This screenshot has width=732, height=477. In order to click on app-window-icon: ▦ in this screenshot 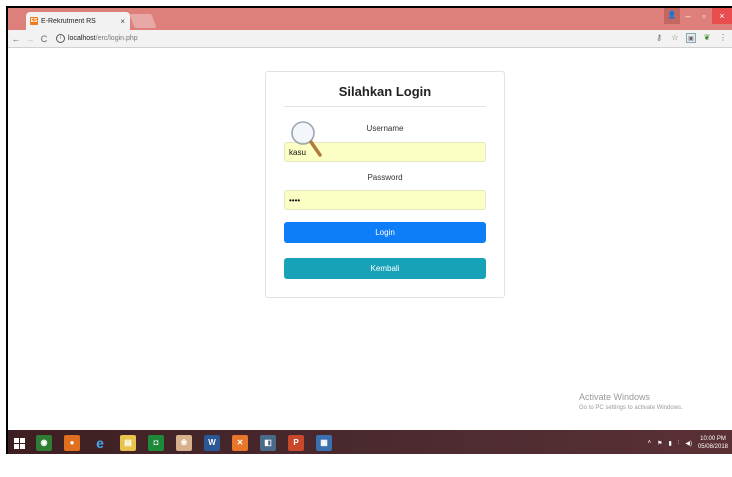, I will do `click(324, 443)`.